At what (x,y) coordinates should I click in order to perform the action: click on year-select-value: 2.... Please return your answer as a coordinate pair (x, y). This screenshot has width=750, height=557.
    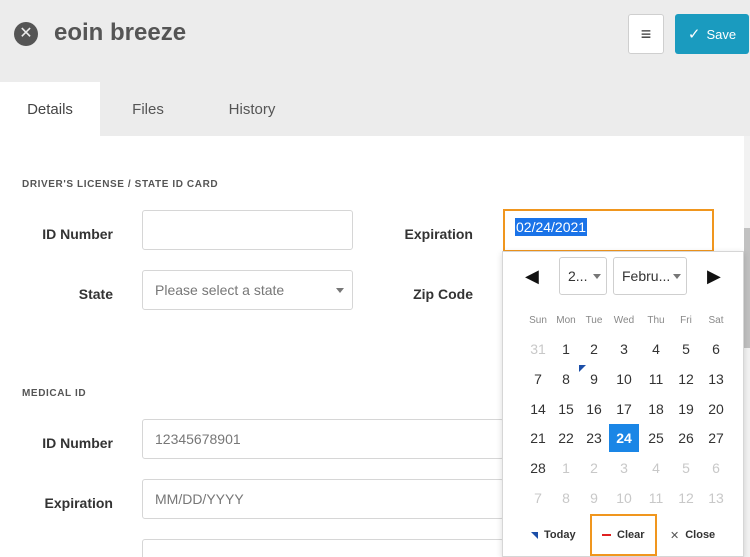
    Looking at the image, I should click on (578, 276).